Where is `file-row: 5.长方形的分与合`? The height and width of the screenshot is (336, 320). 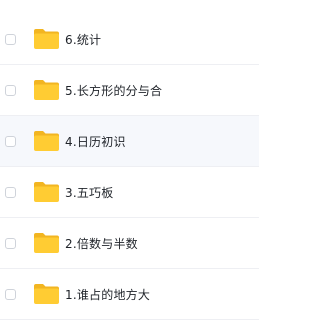 file-row: 5.长方形的分与合 is located at coordinates (129, 90).